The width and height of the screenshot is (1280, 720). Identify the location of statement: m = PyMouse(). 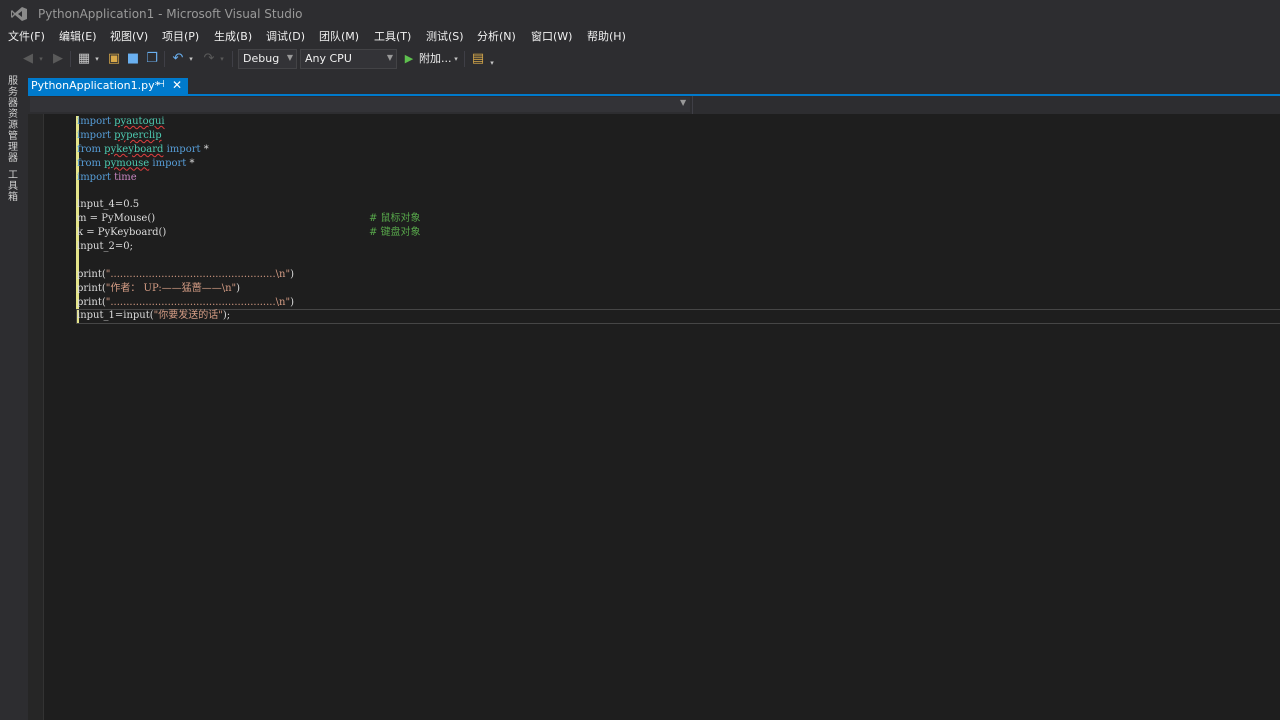
(116, 219).